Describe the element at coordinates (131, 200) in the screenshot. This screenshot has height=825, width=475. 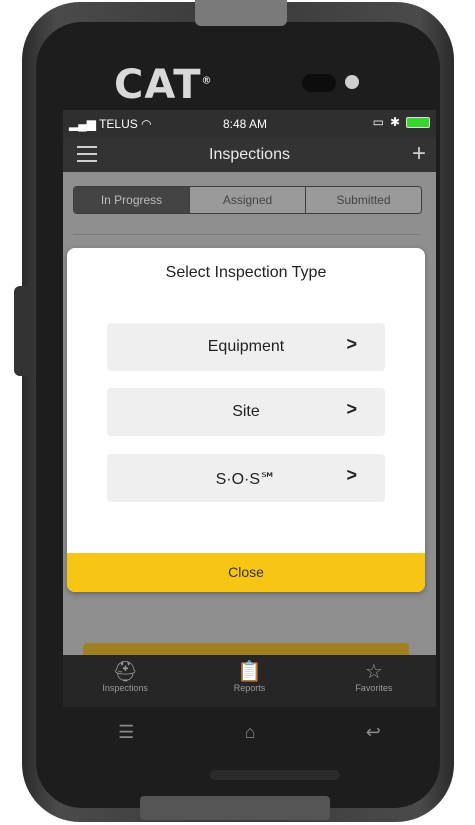
I see `tab-in-progress: In Progress` at that location.